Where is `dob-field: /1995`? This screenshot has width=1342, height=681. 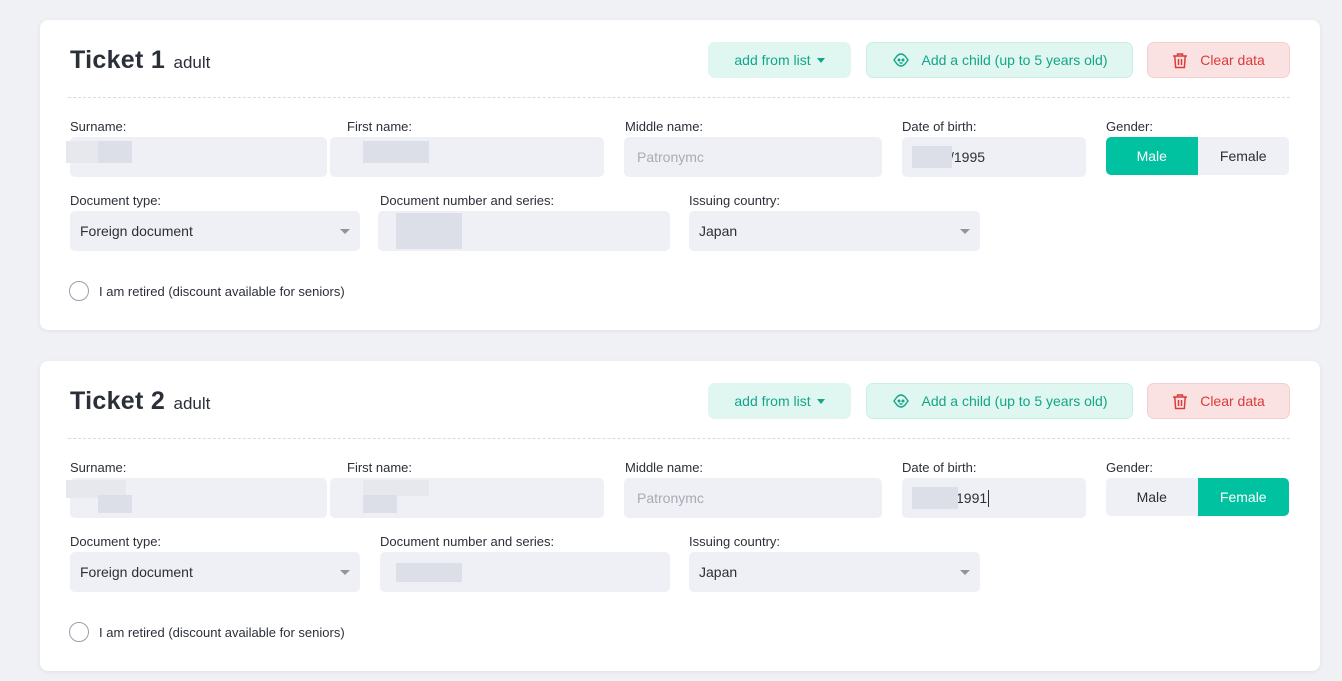
dob-field: /1995 is located at coordinates (994, 157).